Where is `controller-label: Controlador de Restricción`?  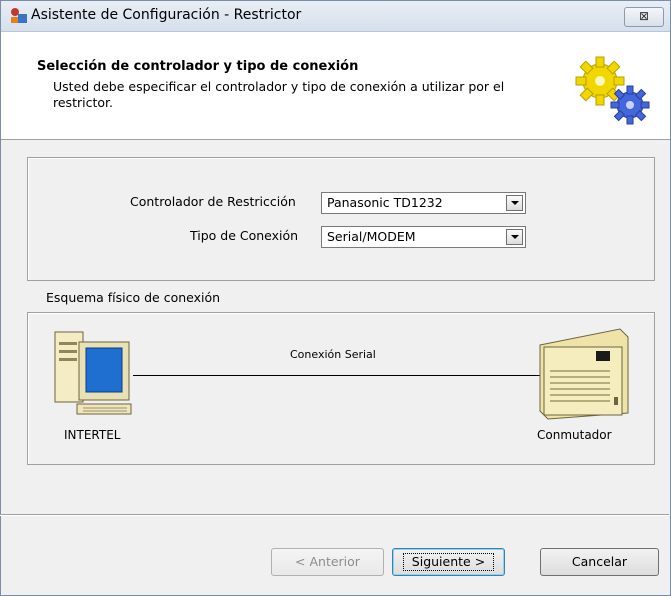 controller-label: Controlador de Restricción is located at coordinates (213, 201).